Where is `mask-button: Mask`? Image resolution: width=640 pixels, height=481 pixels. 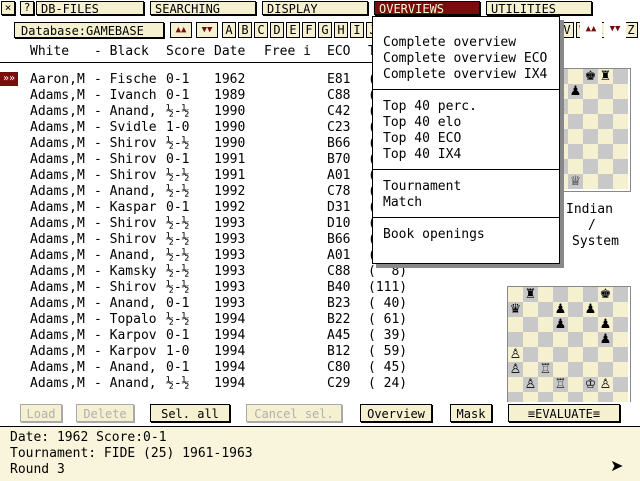 mask-button: Mask is located at coordinates (471, 413).